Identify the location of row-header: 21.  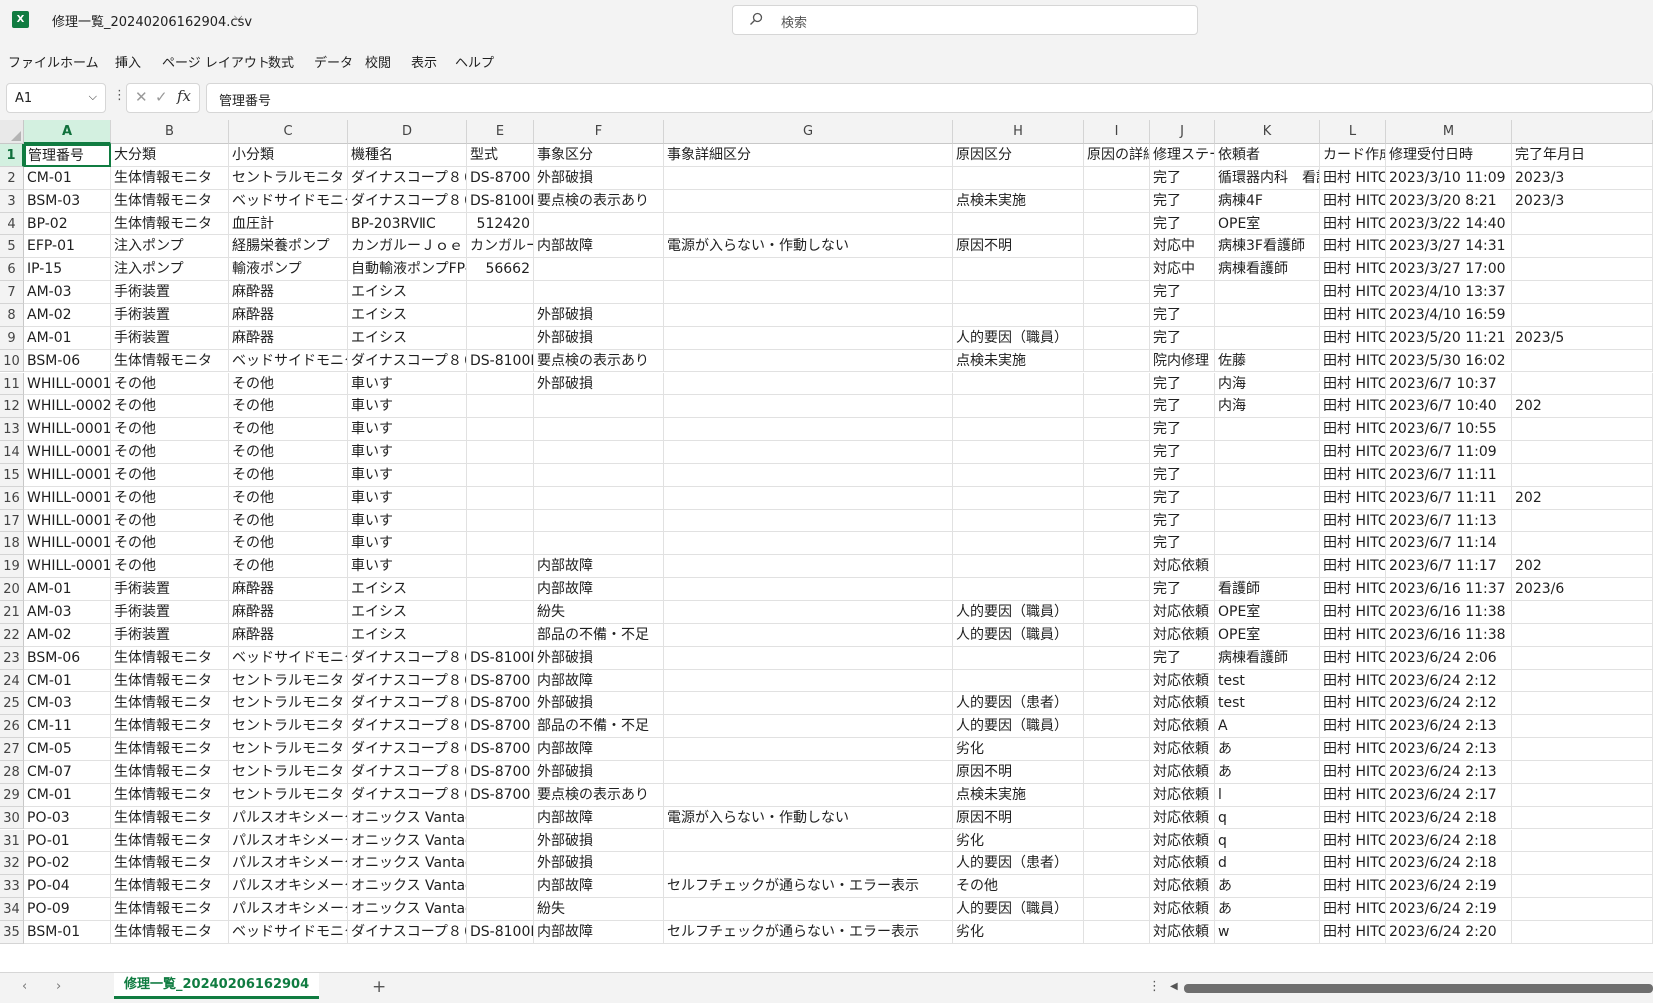
(12, 612).